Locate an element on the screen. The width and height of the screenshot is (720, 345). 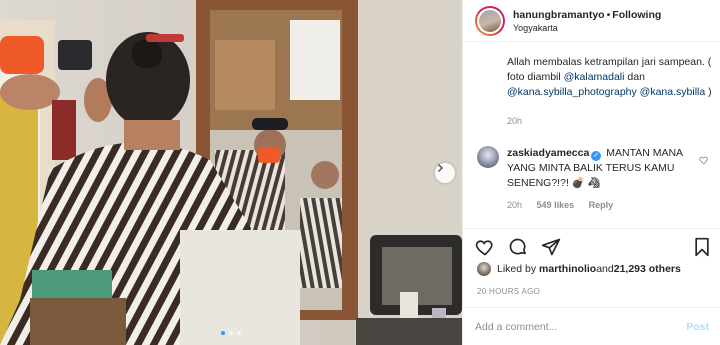
location-link: Yogyakarta is located at coordinates (587, 28).